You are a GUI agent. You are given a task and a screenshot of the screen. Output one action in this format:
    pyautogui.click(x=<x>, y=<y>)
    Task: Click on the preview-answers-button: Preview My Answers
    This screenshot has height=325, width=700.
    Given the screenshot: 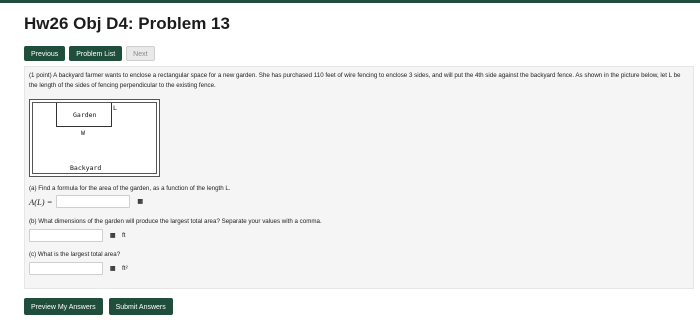 What is the action you would take?
    pyautogui.click(x=63, y=306)
    